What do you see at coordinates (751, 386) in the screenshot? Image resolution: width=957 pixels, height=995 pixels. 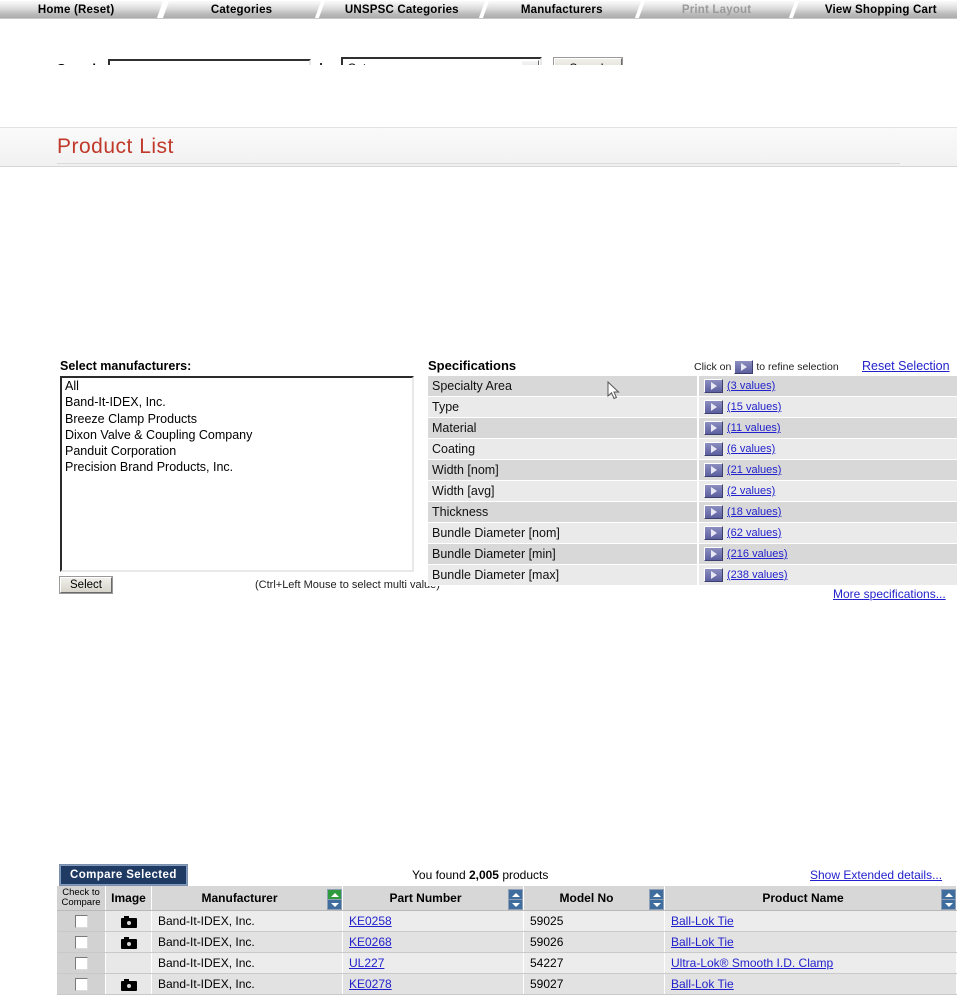 I see `spec-values-link: (3 values)` at bounding box center [751, 386].